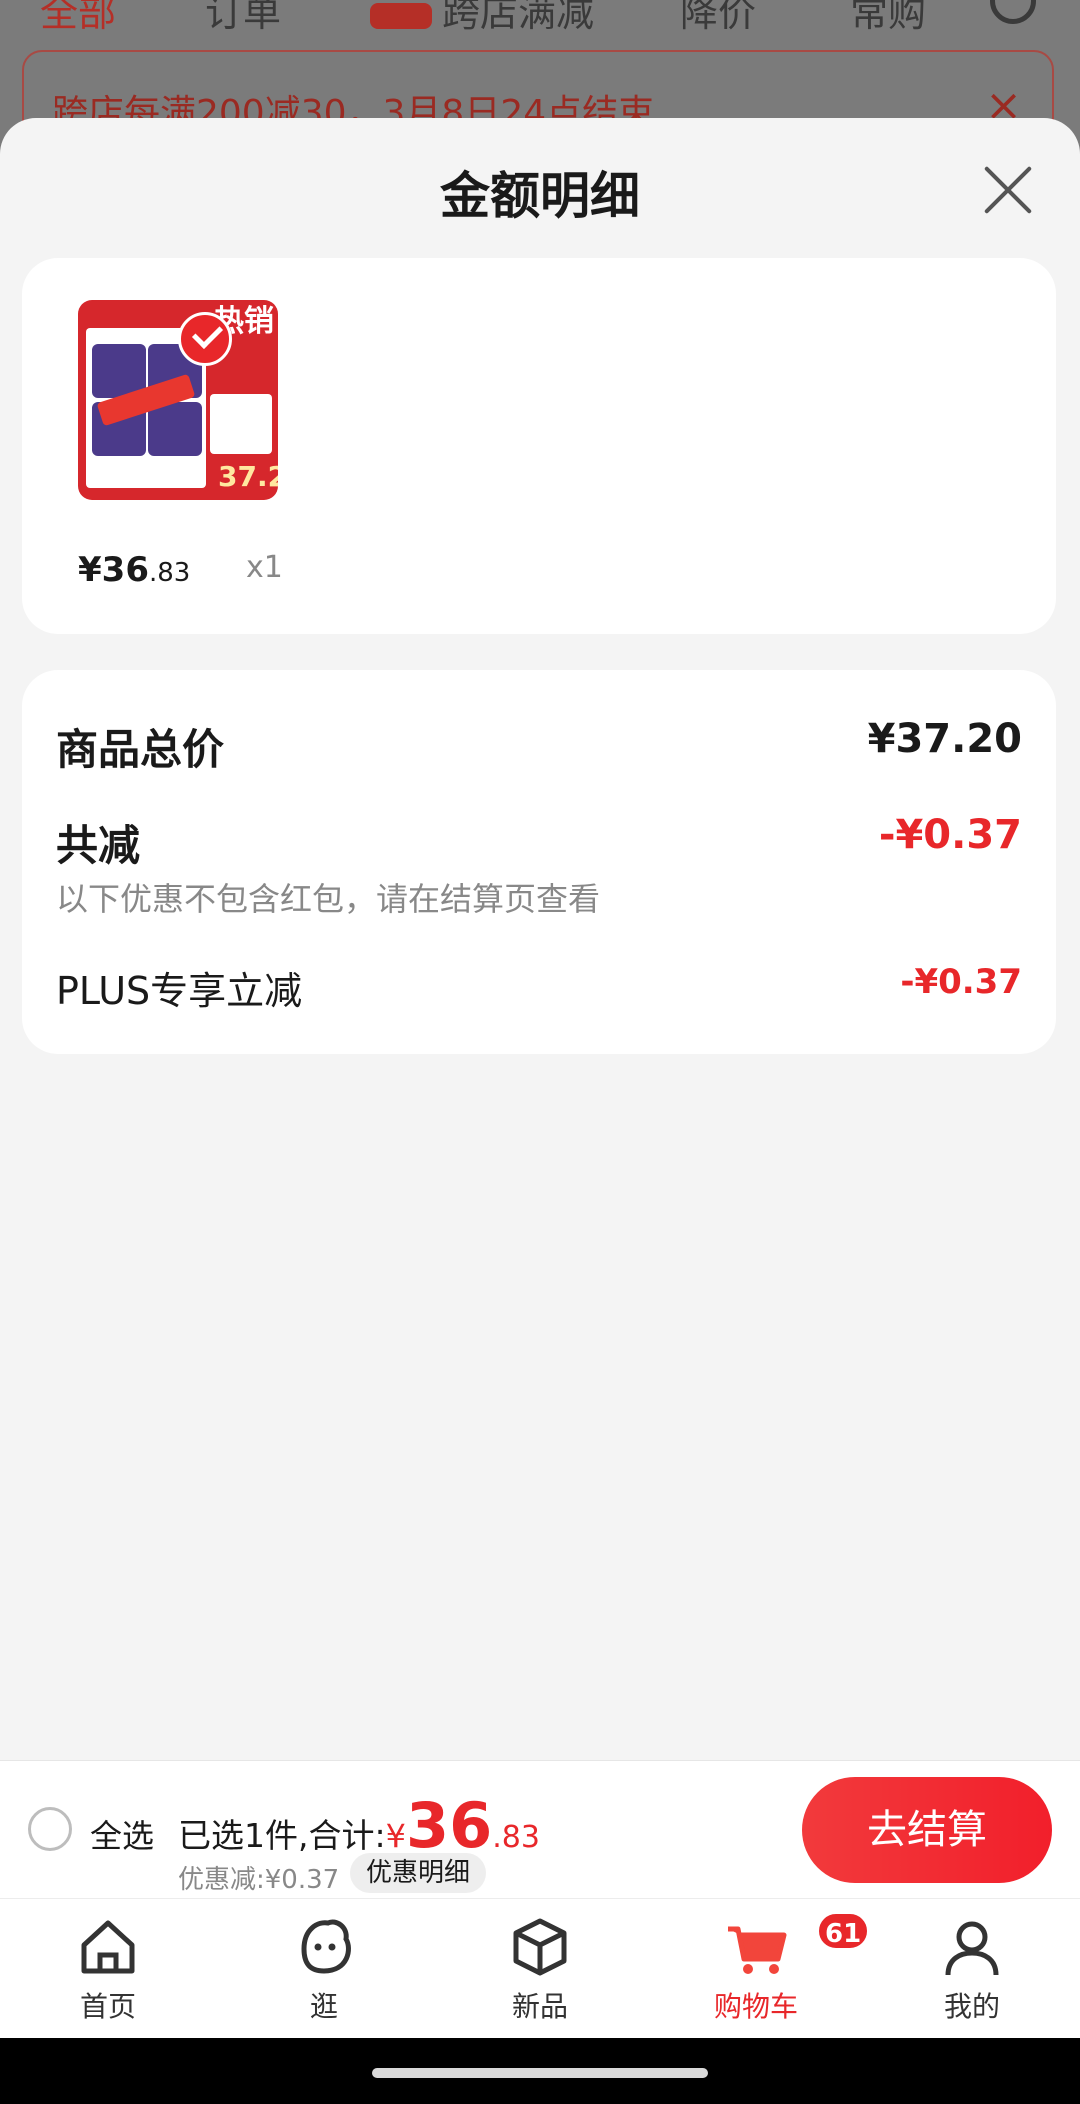 The width and height of the screenshot is (1080, 2104). What do you see at coordinates (243, 17) in the screenshot?
I see `tab-orders: 订单` at bounding box center [243, 17].